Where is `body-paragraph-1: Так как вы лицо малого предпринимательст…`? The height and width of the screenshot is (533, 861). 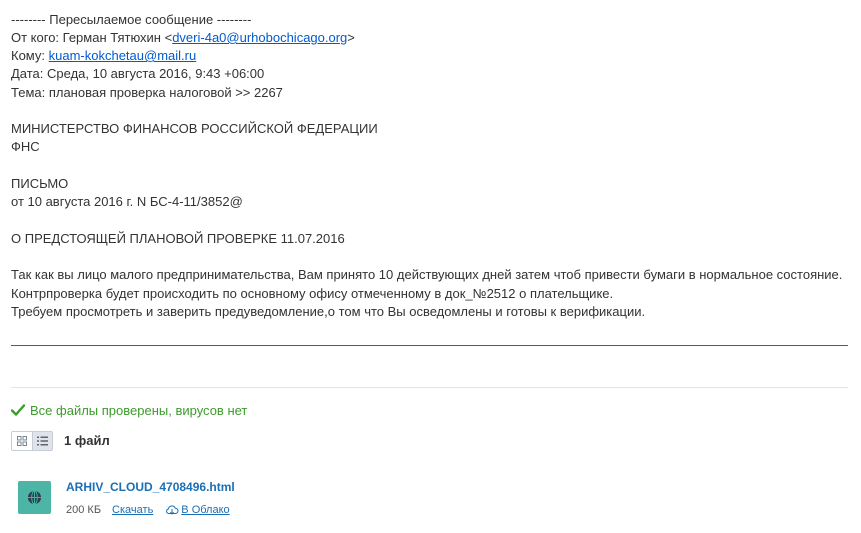
body-paragraph-1: Так как вы лицо малого предпринимательст… is located at coordinates (427, 274).